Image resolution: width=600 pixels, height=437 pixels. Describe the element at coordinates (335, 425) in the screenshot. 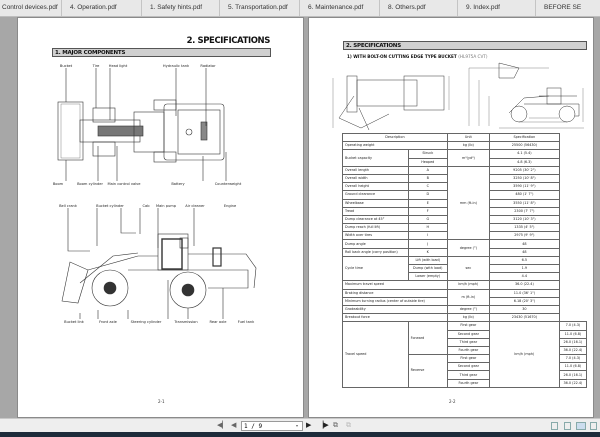

I see `back-view-icon: ⧉` at that location.